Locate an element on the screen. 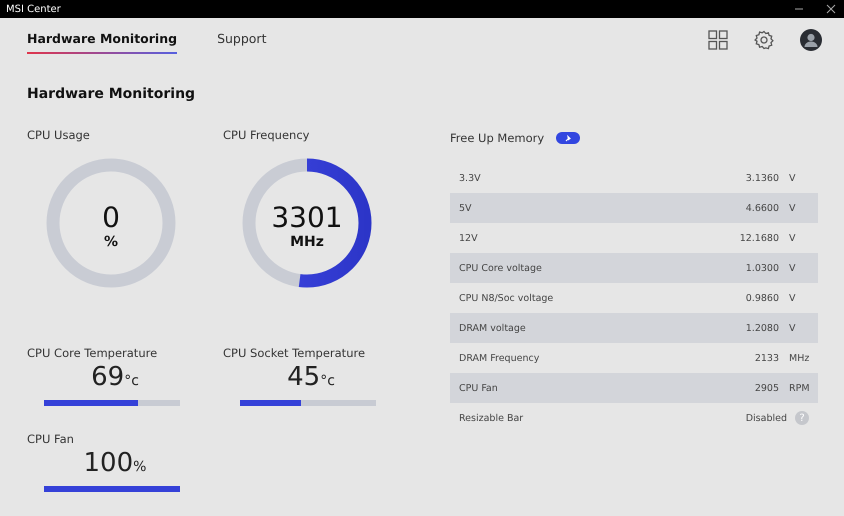 The height and width of the screenshot is (516, 844). gauge-value: 3301 is located at coordinates (307, 217).